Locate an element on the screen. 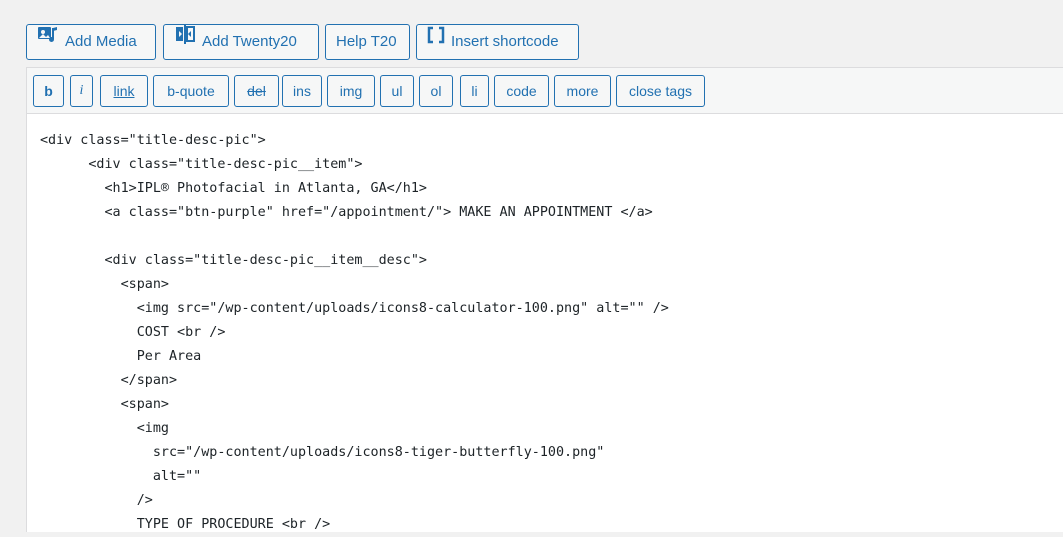  code-line: <h1>IPL® Photofacial in Atlanta, GA</h1> is located at coordinates (233, 188).